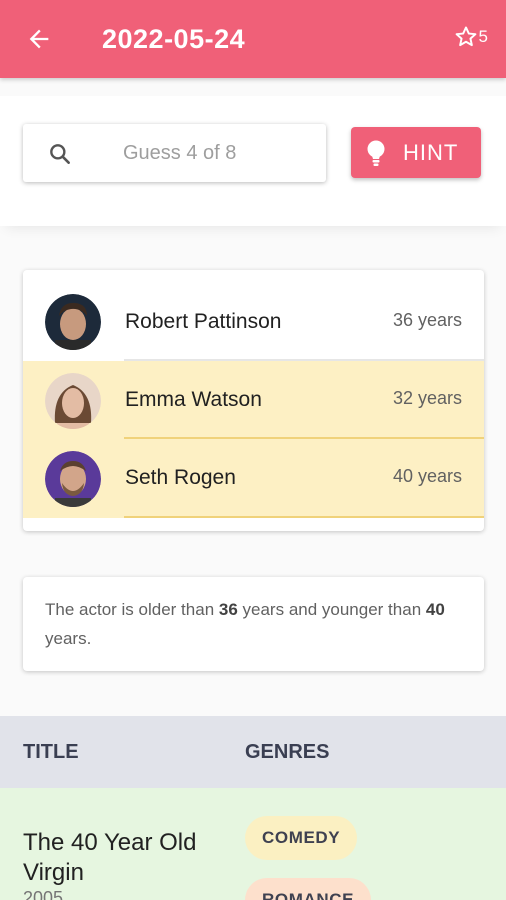  Describe the element at coordinates (228, 609) in the screenshot. I see `clue-min-age: 36` at that location.